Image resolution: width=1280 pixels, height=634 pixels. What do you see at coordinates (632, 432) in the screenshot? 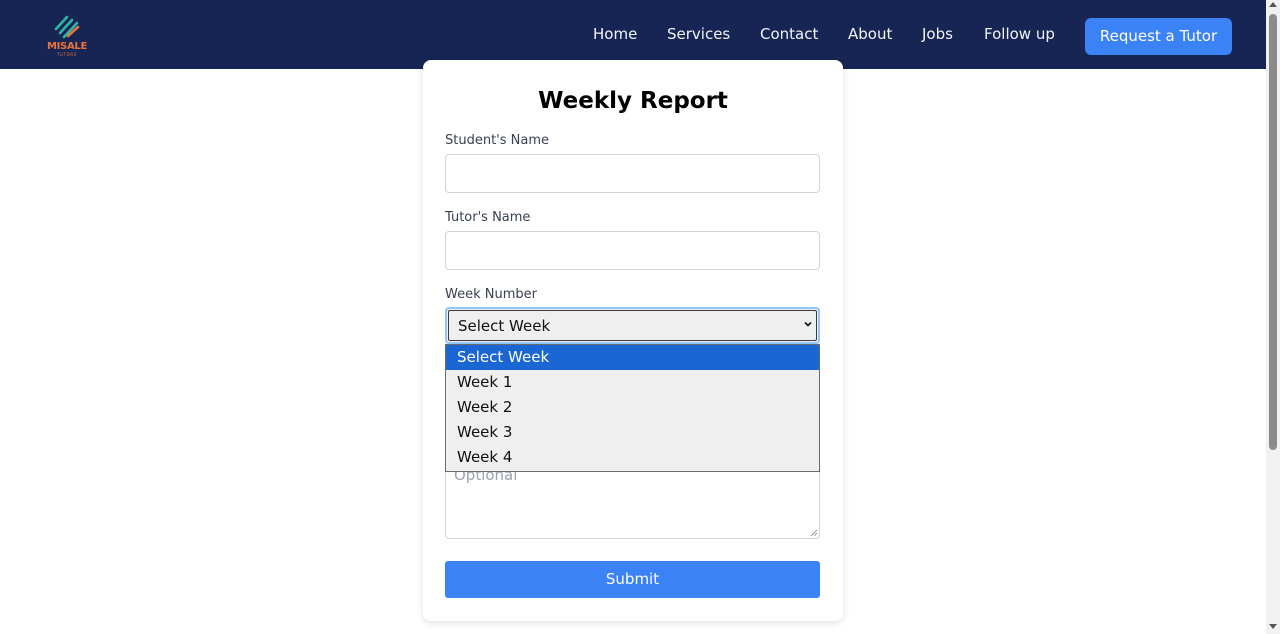
I see `option-week-3: Week 3` at bounding box center [632, 432].